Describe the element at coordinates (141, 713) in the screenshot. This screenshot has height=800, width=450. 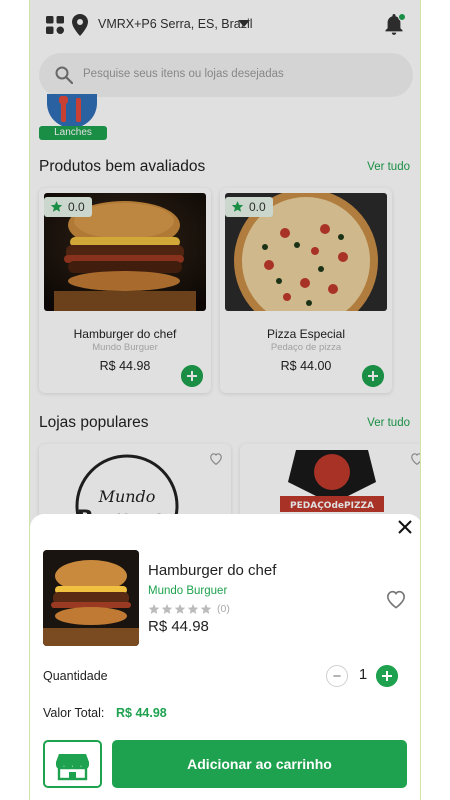
I see `total-value: R$ 44.98` at that location.